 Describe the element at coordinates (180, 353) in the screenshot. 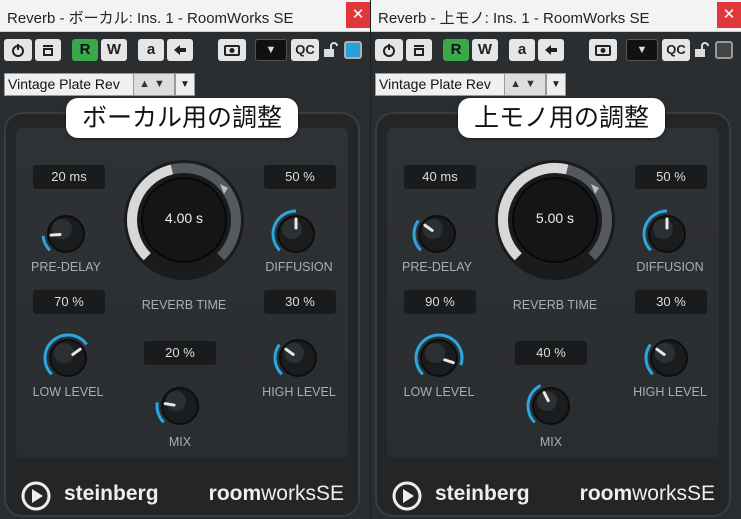

I see `mix-readout: 20 %` at that location.